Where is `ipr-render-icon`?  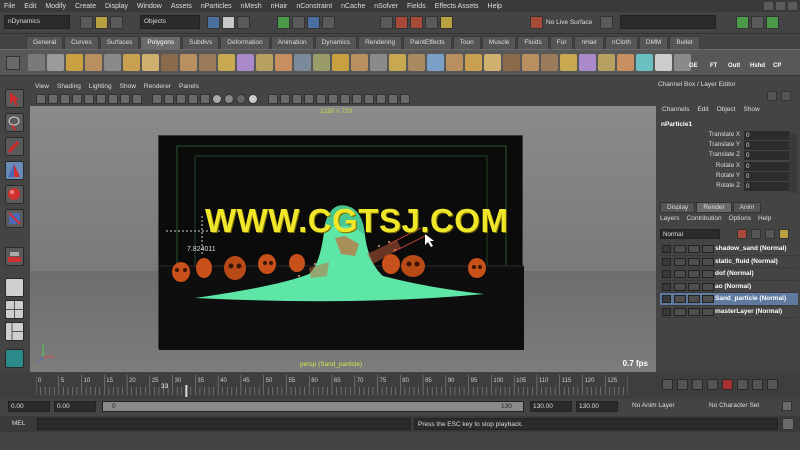 ipr-render-icon is located at coordinates (416, 22).